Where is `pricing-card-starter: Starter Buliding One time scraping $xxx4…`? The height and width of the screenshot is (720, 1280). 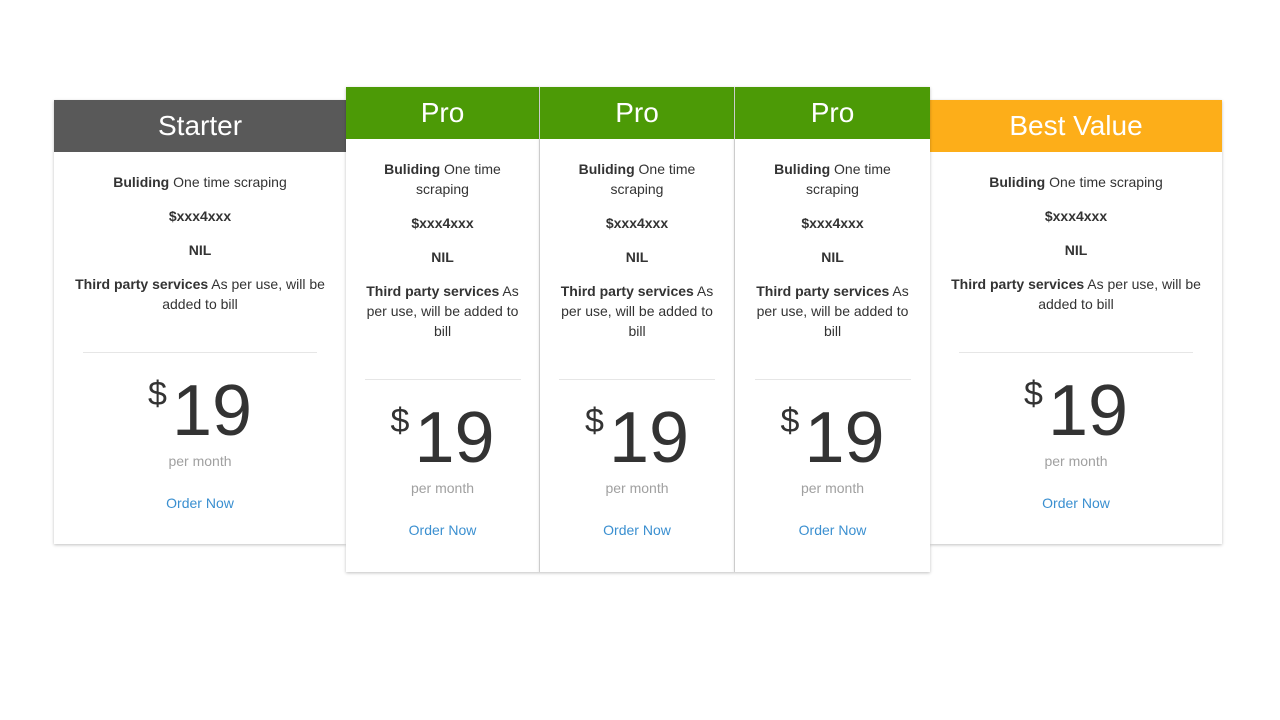 pricing-card-starter: Starter Buliding One time scraping $xxx4… is located at coordinates (200, 322).